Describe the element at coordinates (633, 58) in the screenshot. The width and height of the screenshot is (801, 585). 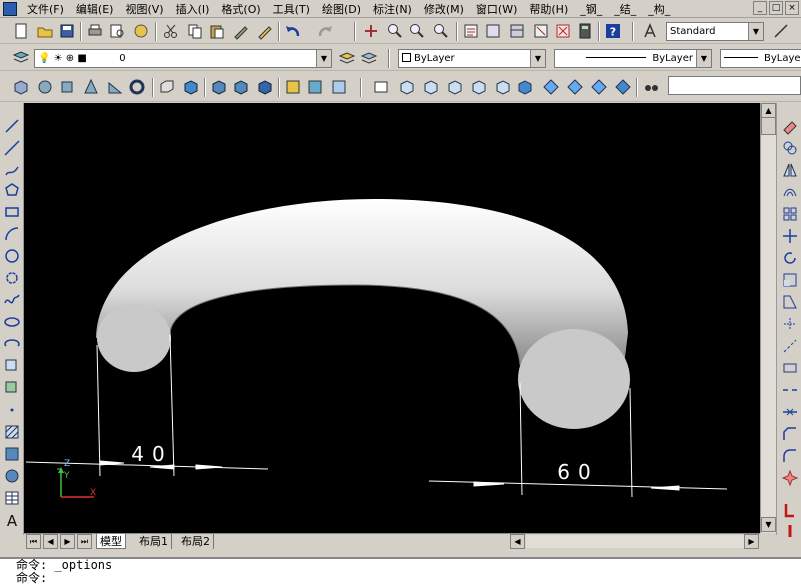
I see `linetype-select: ByLayer ▼` at that location.